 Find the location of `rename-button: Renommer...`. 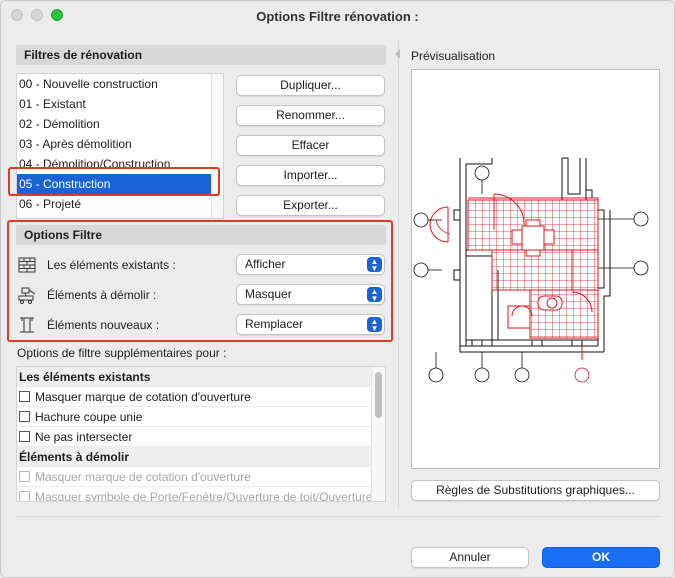

rename-button: Renommer... is located at coordinates (310, 115).